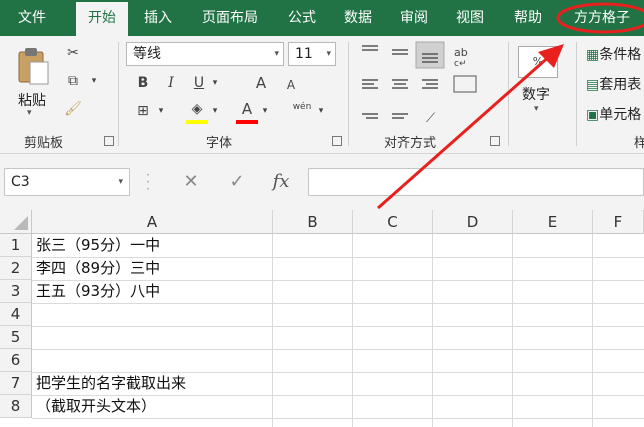  I want to click on clipboard-group-label: 剪贴板, so click(44, 143).